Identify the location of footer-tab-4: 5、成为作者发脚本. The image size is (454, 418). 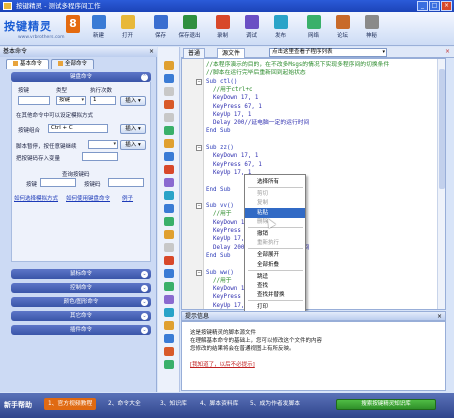
(275, 404).